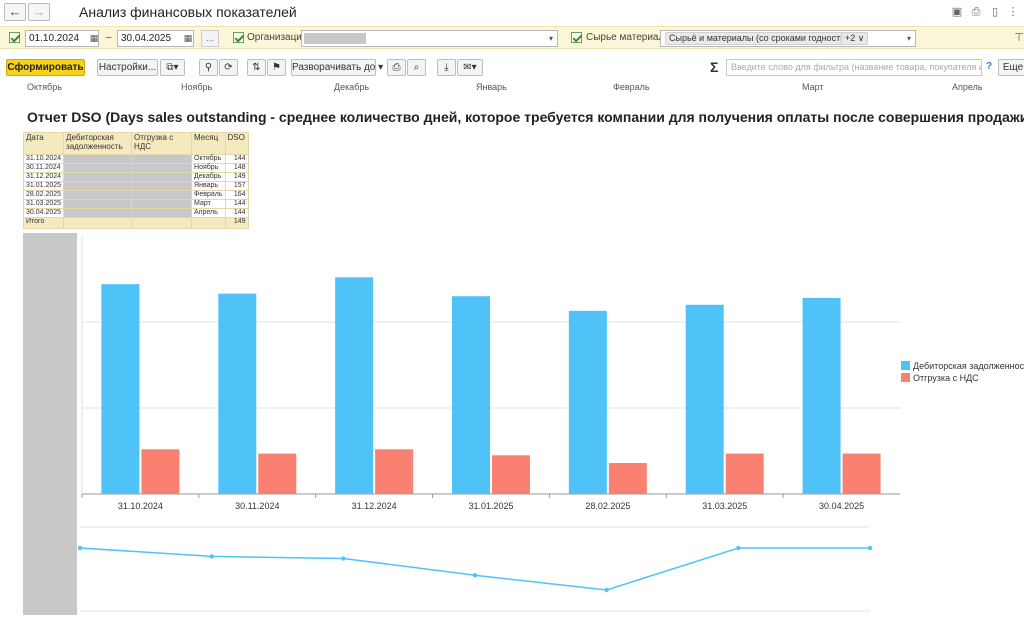  Describe the element at coordinates (474, 569) in the screenshot. I see `dso-line` at that location.